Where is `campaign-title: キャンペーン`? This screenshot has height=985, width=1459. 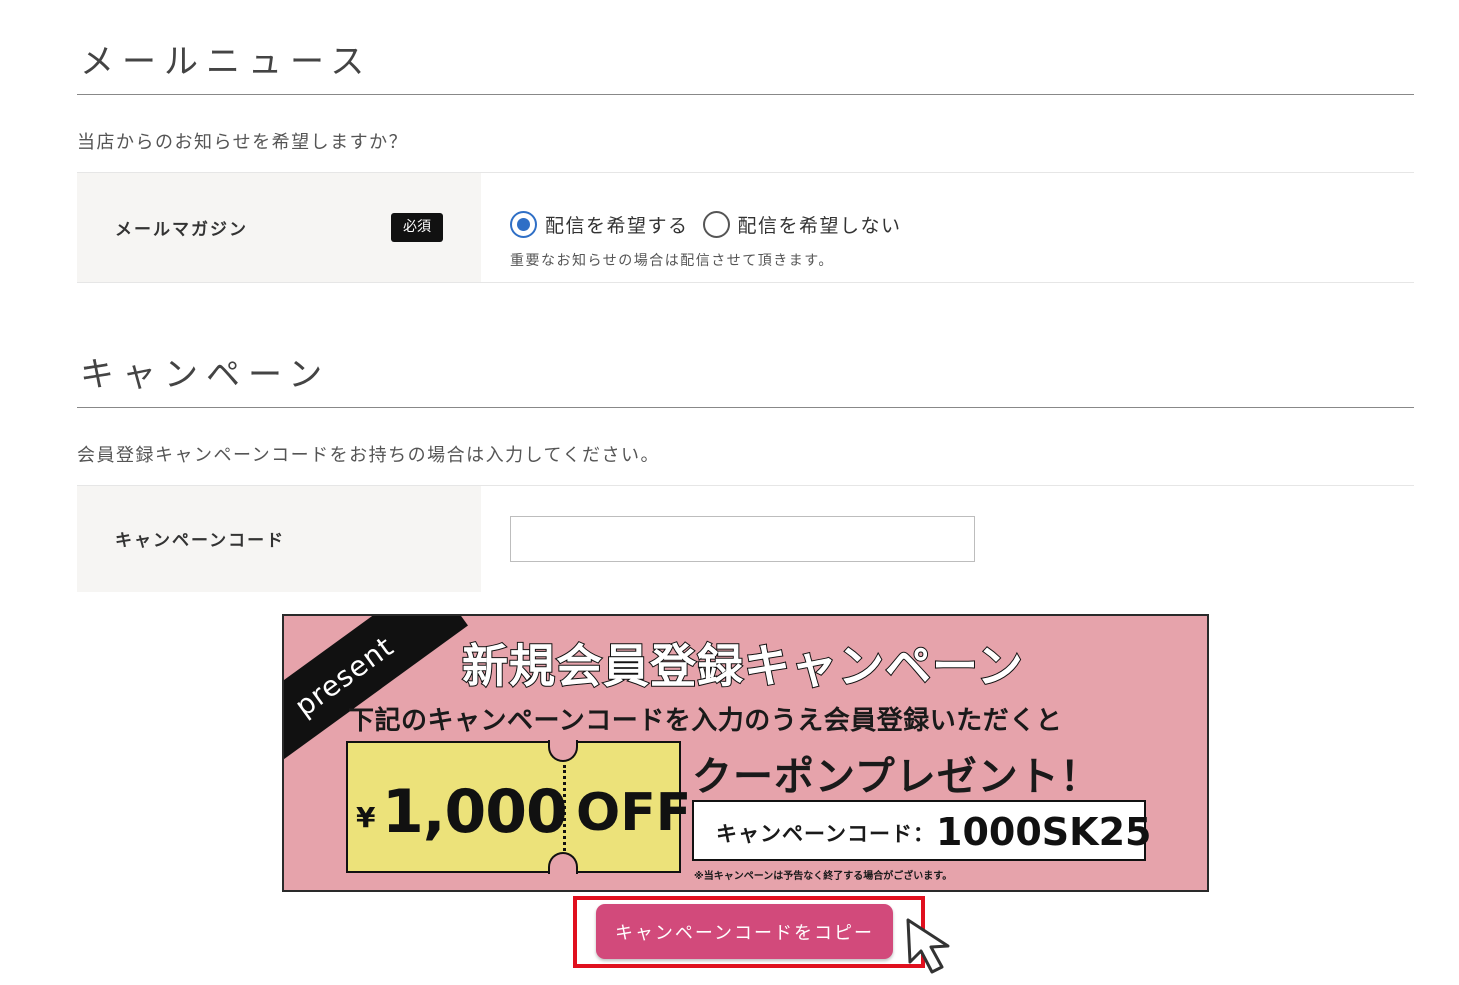 campaign-title: キャンペーン is located at coordinates (205, 375).